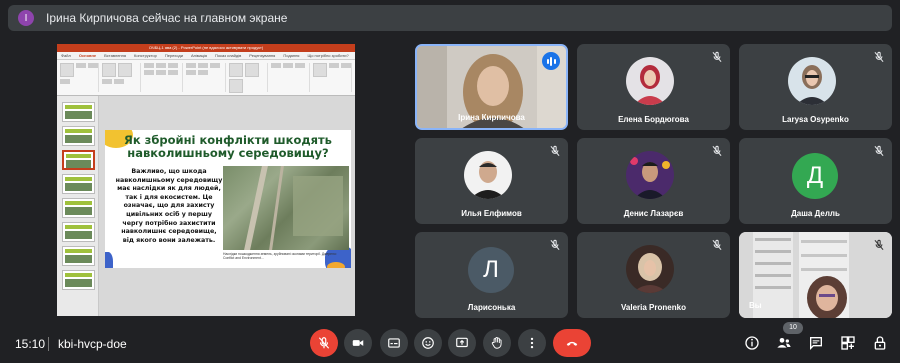 This screenshot has width=900, height=363. I want to click on bottom-control-bar: 15:10 kbi-hvcp-doe, so click(450, 344).